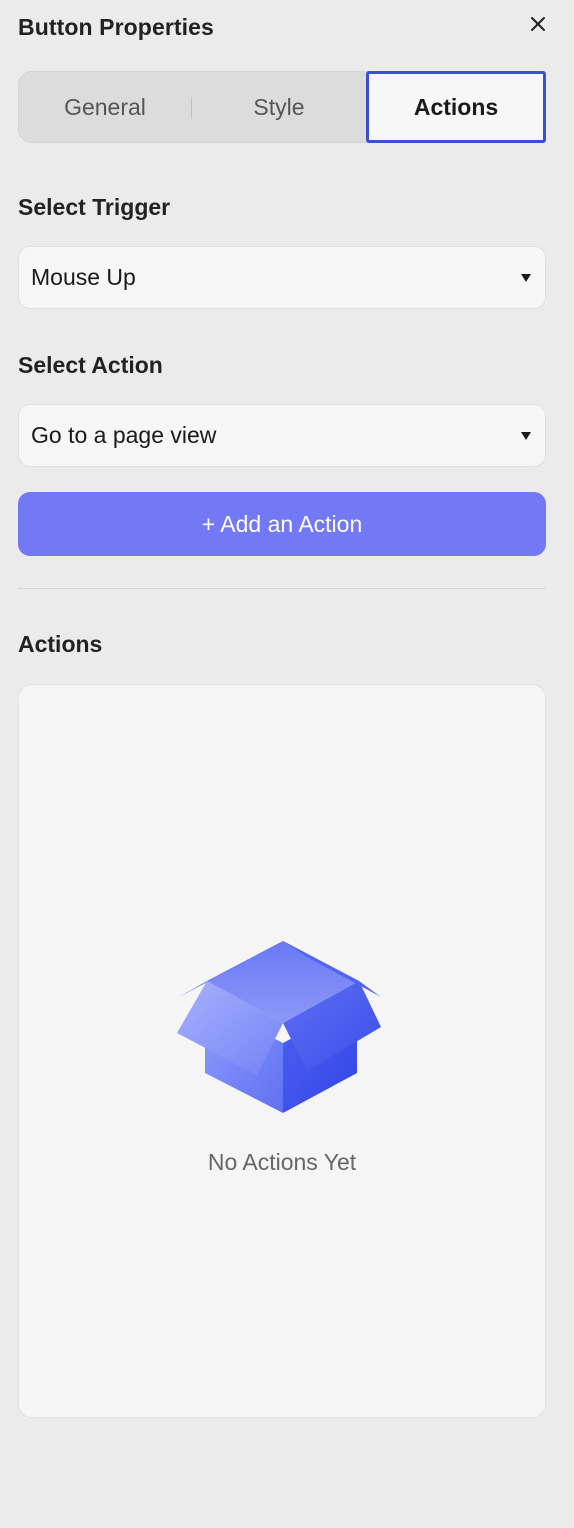  What do you see at coordinates (282, 277) in the screenshot?
I see `trigger-select: Mouse Up` at bounding box center [282, 277].